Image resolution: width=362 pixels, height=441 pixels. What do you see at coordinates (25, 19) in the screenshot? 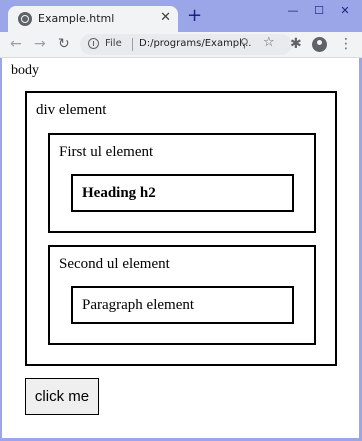
I see `globe-icon` at bounding box center [25, 19].